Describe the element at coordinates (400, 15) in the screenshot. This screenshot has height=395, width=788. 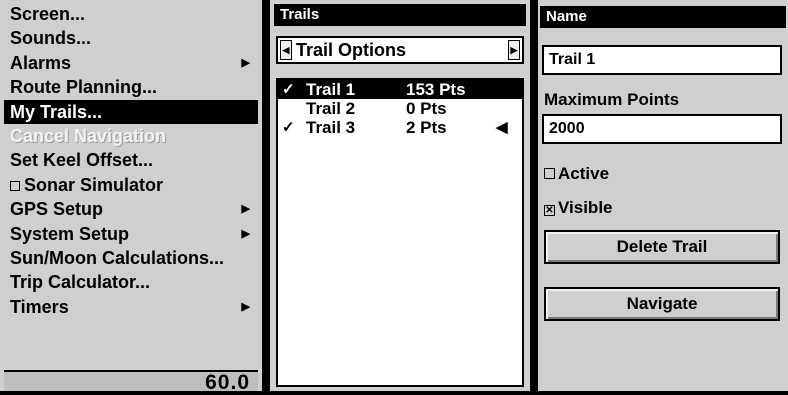
I see `trails-title: Trails` at that location.